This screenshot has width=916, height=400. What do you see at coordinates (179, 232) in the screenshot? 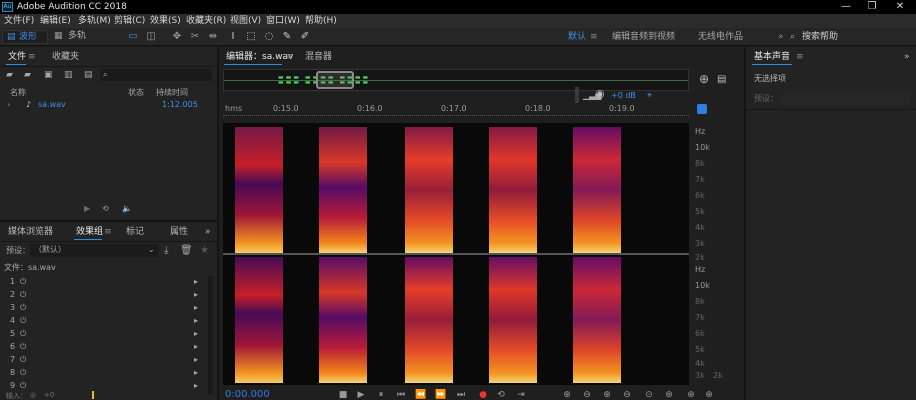
I see `tab-properties: 属性` at bounding box center [179, 232].